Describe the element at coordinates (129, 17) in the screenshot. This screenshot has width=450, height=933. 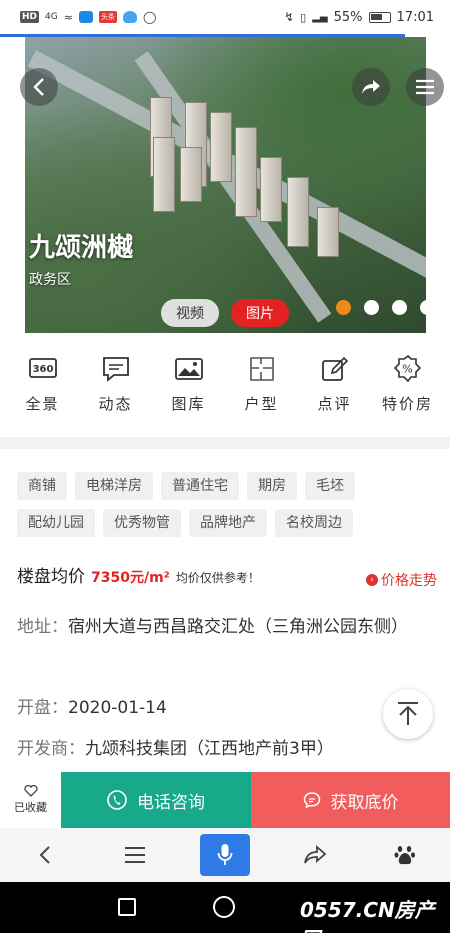
I see `bird-app-icon` at that location.